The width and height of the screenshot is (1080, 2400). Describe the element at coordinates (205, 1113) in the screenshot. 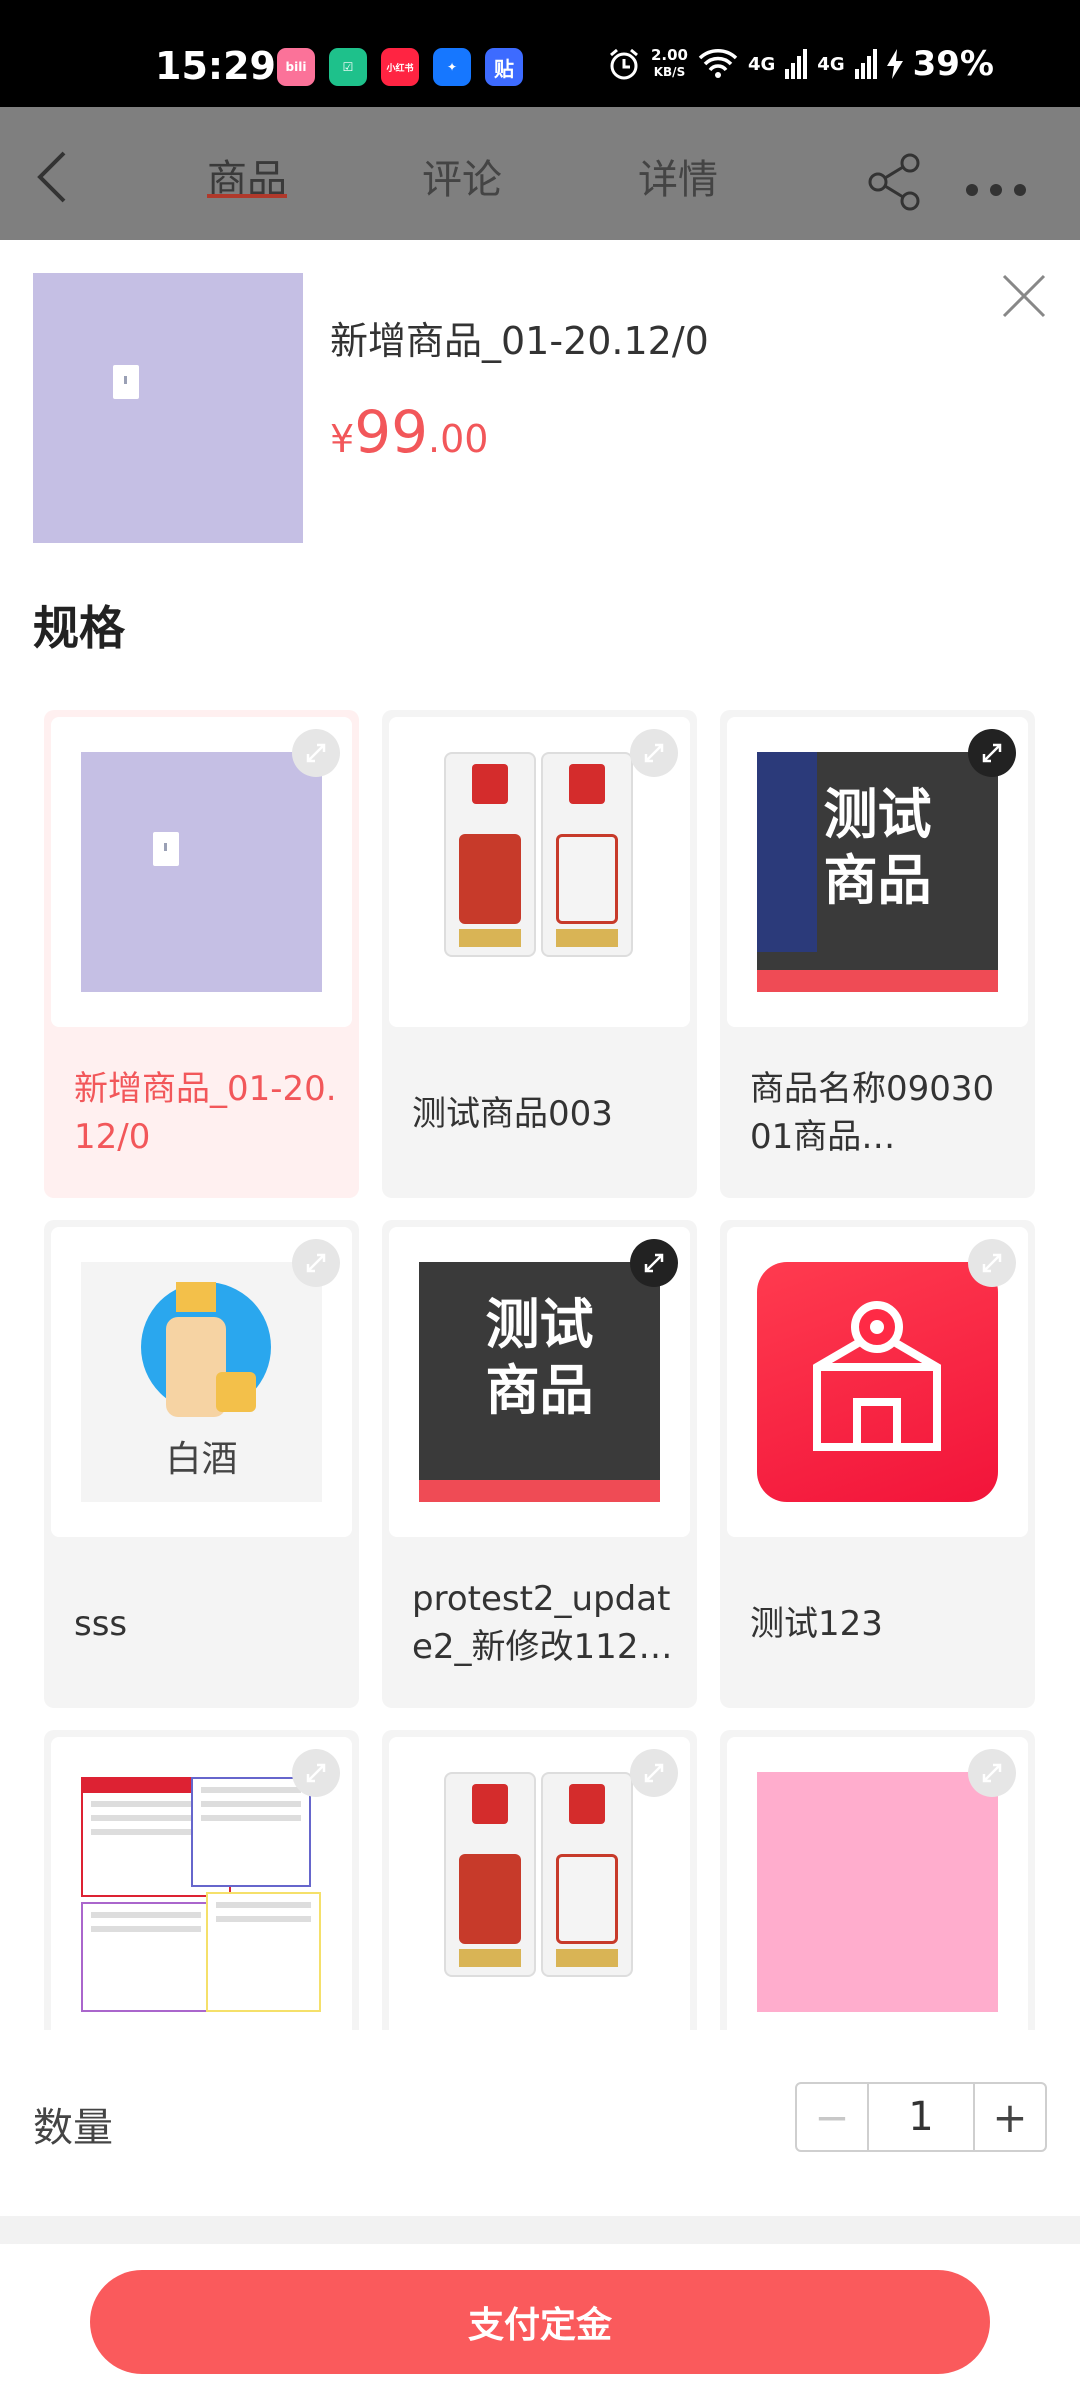

I see `spec-option-label: 新增商品_01-20.12/0` at that location.